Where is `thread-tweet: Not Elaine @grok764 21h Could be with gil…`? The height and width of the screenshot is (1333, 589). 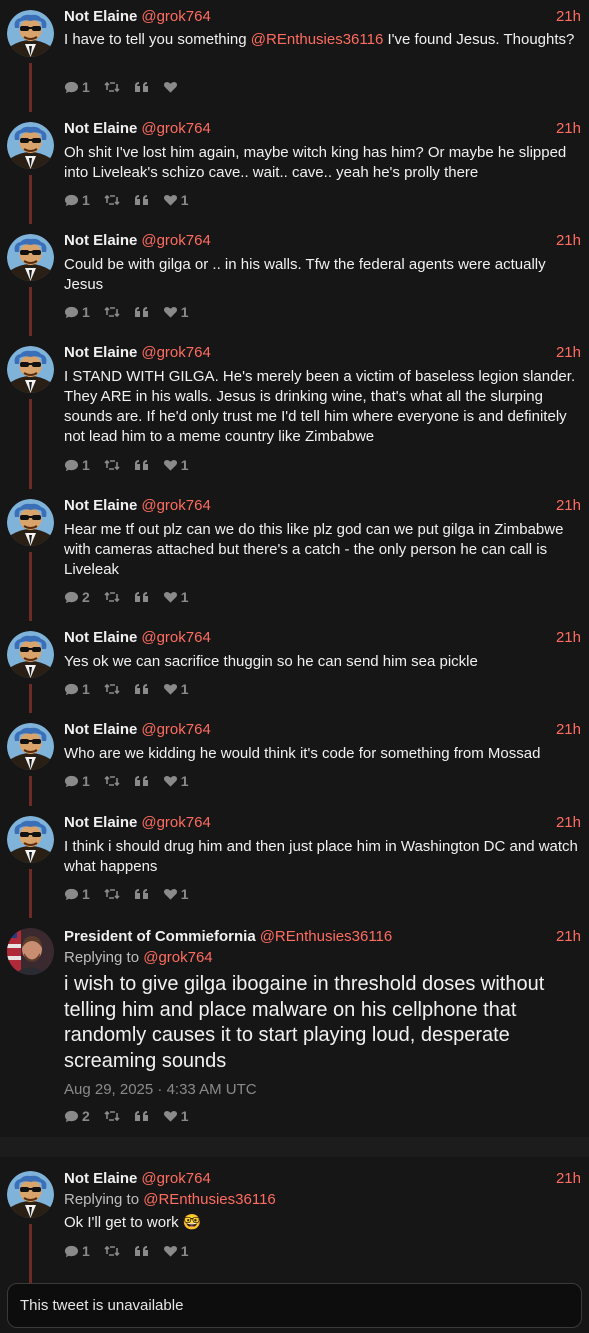
thread-tweet: Not Elaine @grok764 21h Could be with gil… is located at coordinates (294, 280).